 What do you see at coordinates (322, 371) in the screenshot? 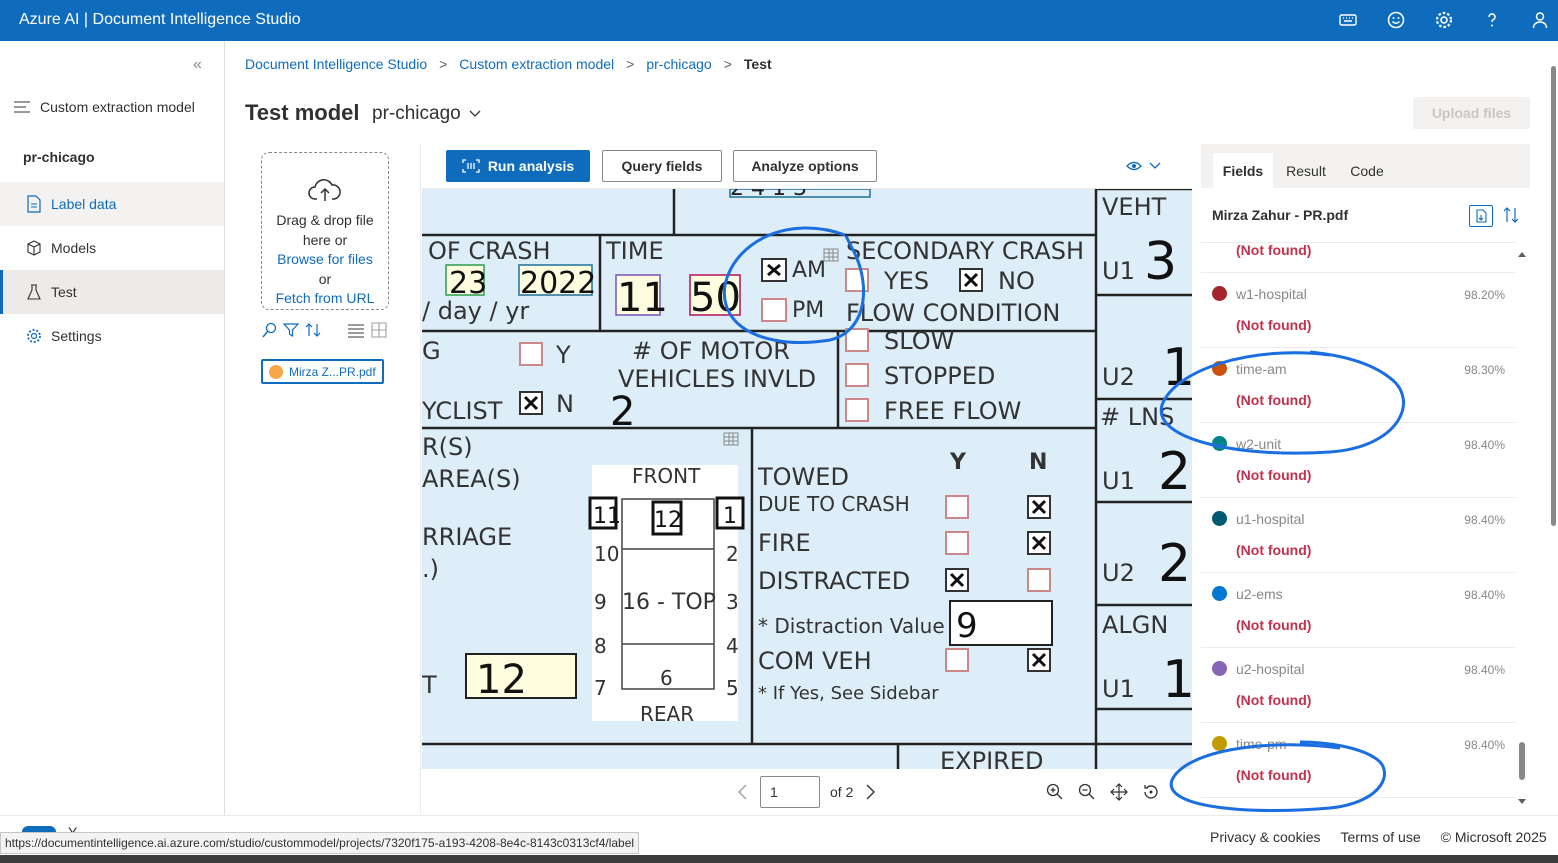
I see `file-chip-selected: Mirza Z...PR.pdf` at bounding box center [322, 371].